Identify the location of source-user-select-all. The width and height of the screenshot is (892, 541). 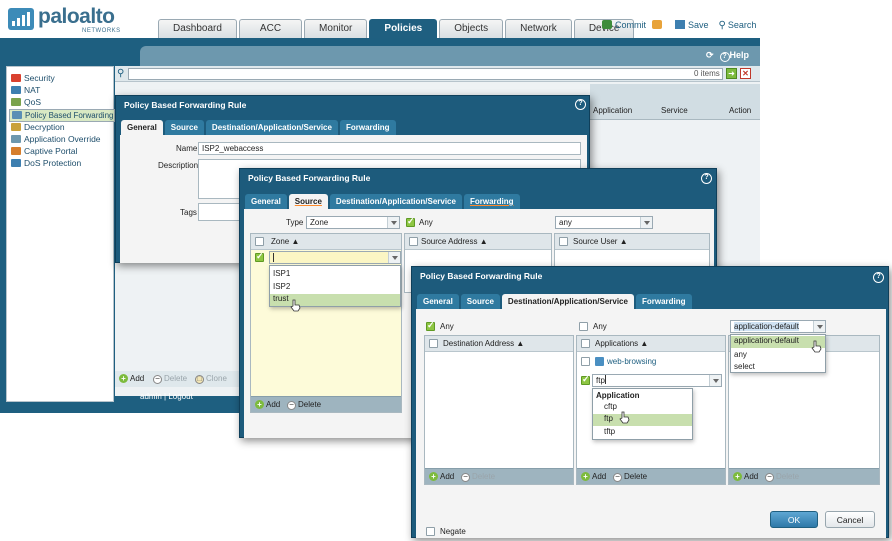
(563, 241).